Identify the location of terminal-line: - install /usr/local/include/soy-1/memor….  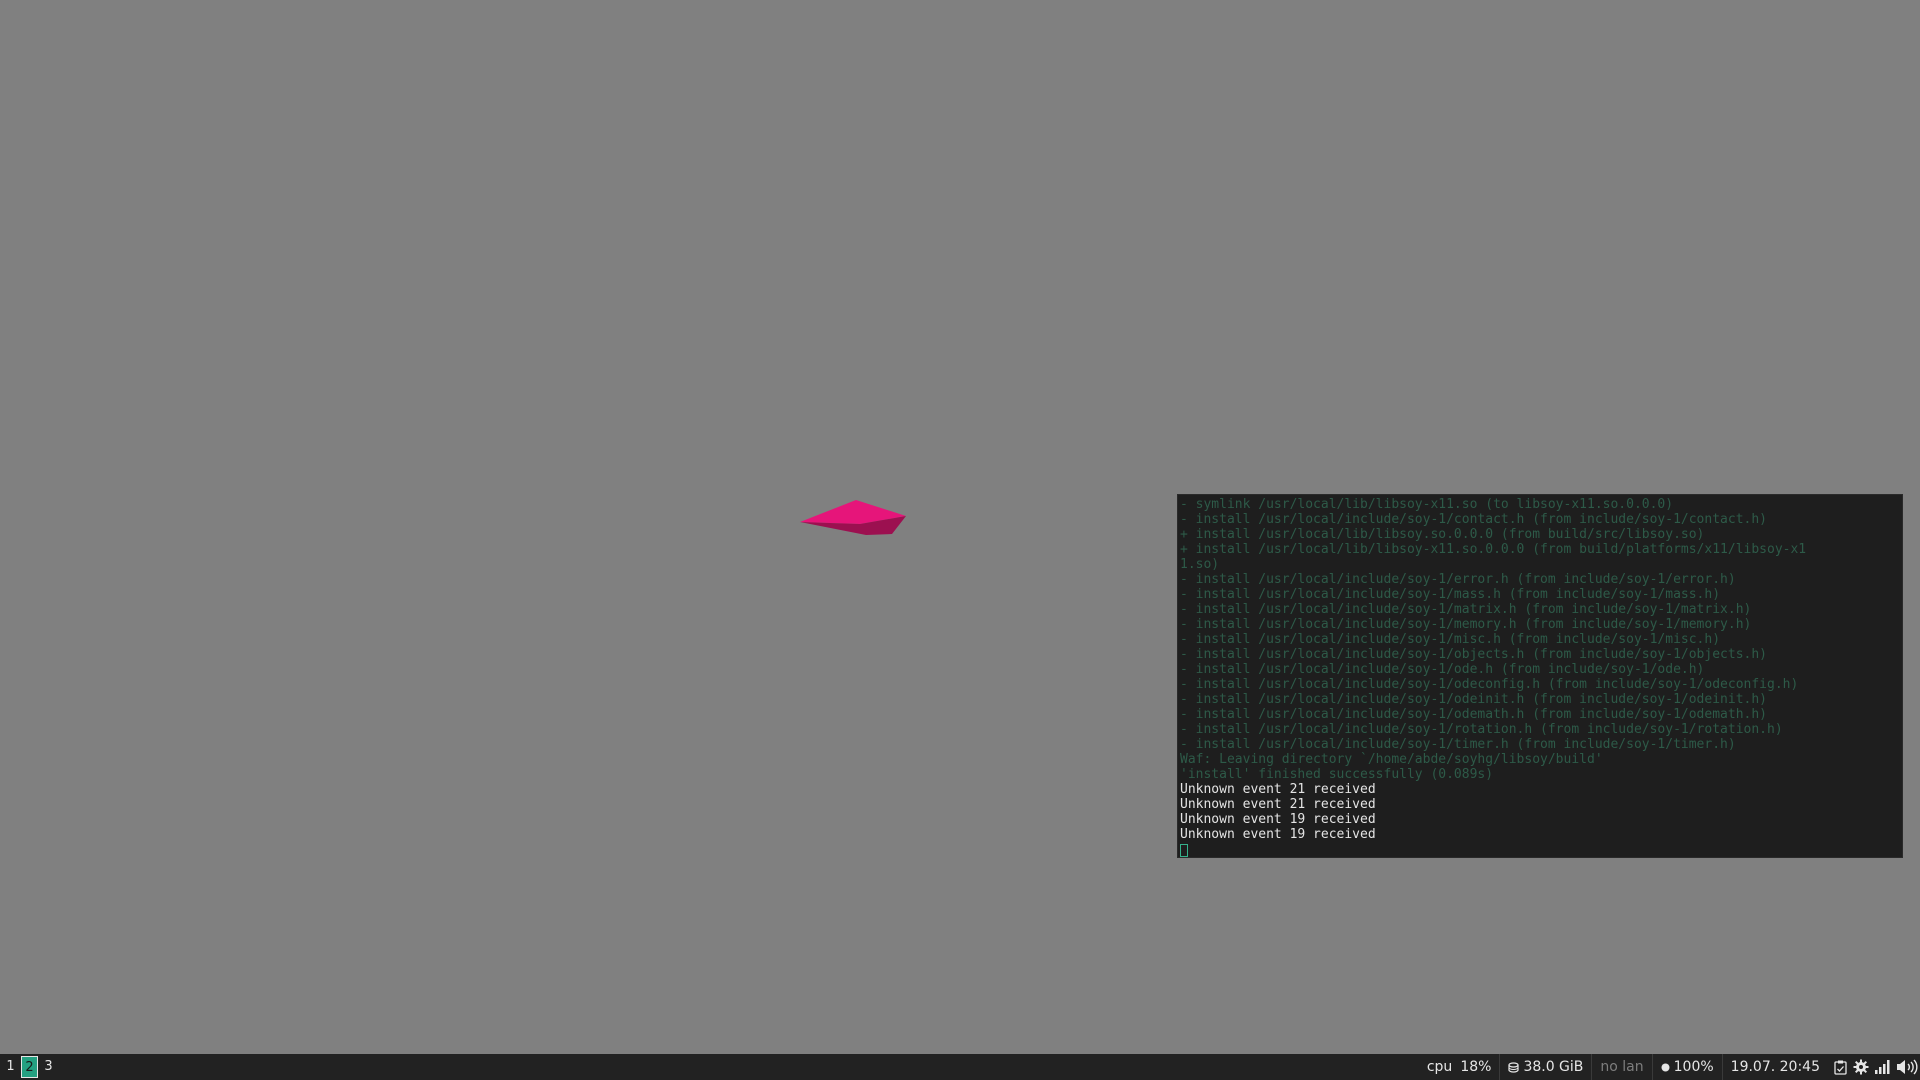
(1466, 624).